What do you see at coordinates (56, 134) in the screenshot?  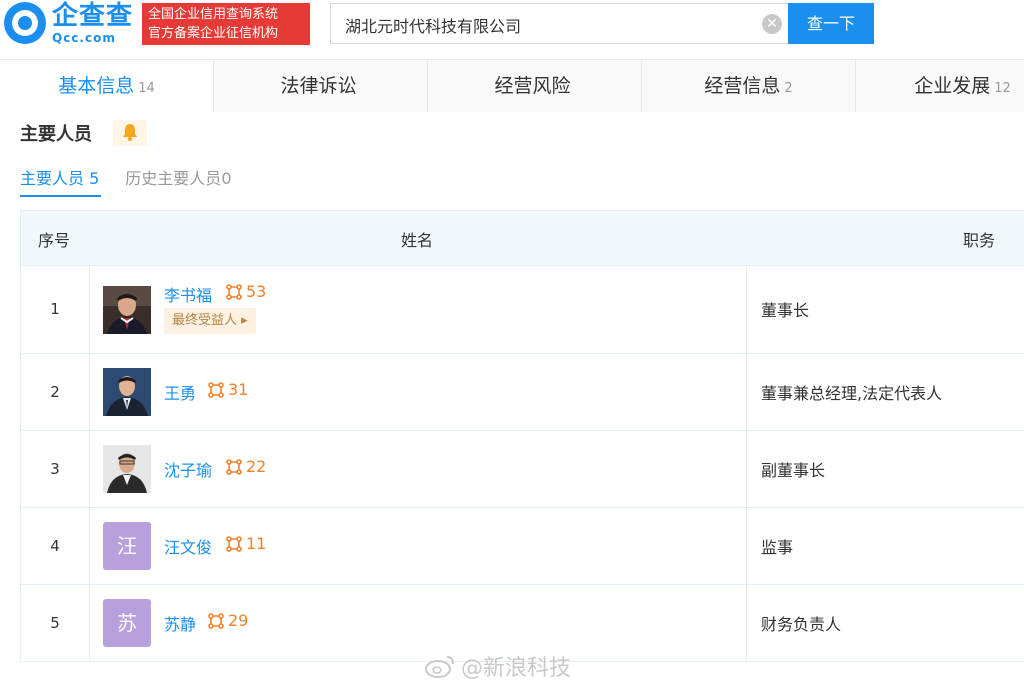 I see `section-title: 主要人员` at bounding box center [56, 134].